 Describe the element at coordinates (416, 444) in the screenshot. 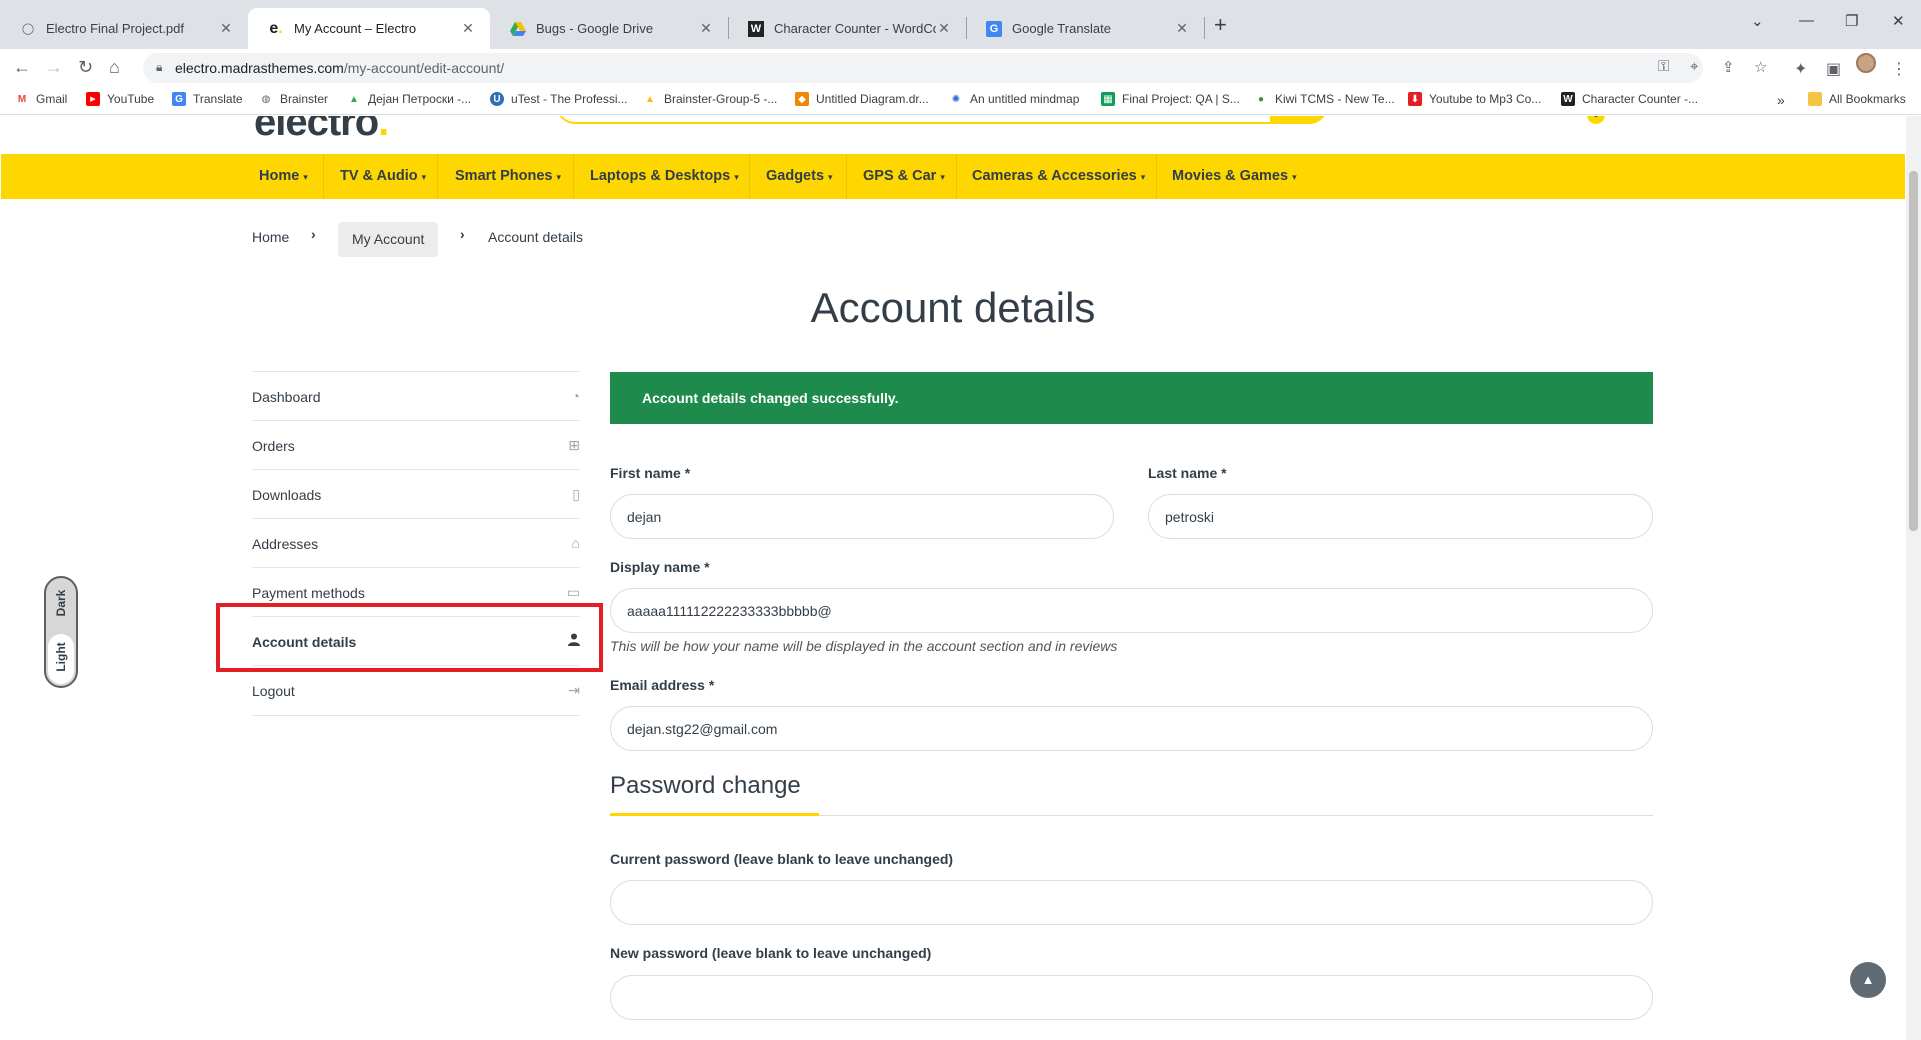

I see `sidebar-item-orders: Orders ⊞` at that location.